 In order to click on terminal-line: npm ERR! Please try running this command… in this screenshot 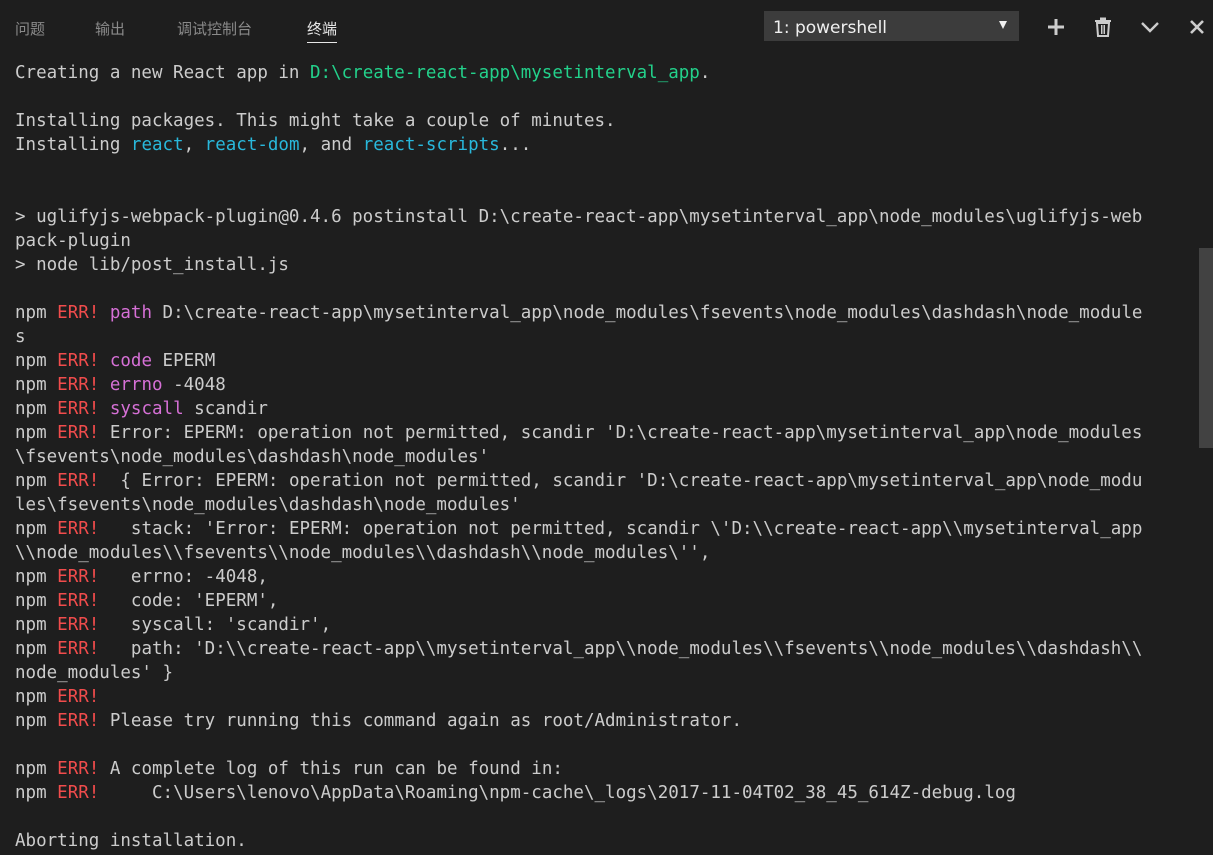, I will do `click(605, 721)`.